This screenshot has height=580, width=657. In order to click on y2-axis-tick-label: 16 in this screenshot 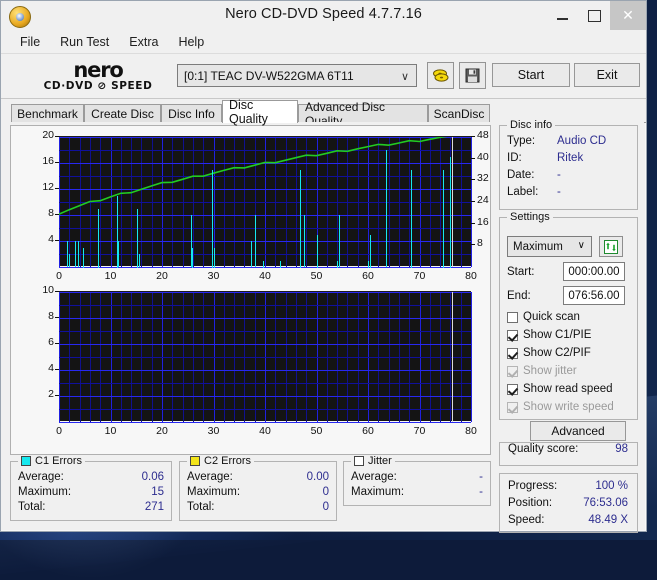, I will do `click(489, 222)`.